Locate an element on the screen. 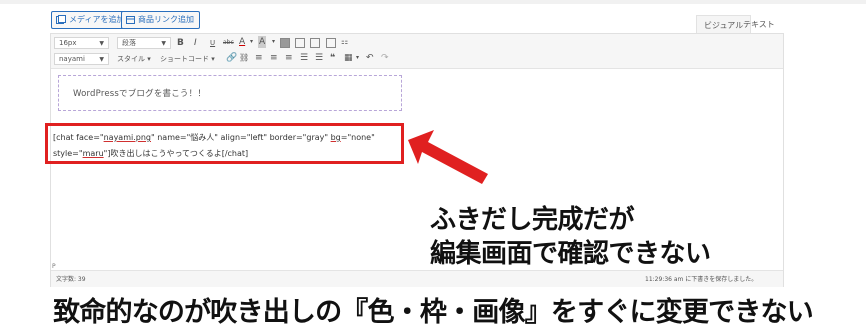  align-center-icon: ≡ is located at coordinates (274, 58).